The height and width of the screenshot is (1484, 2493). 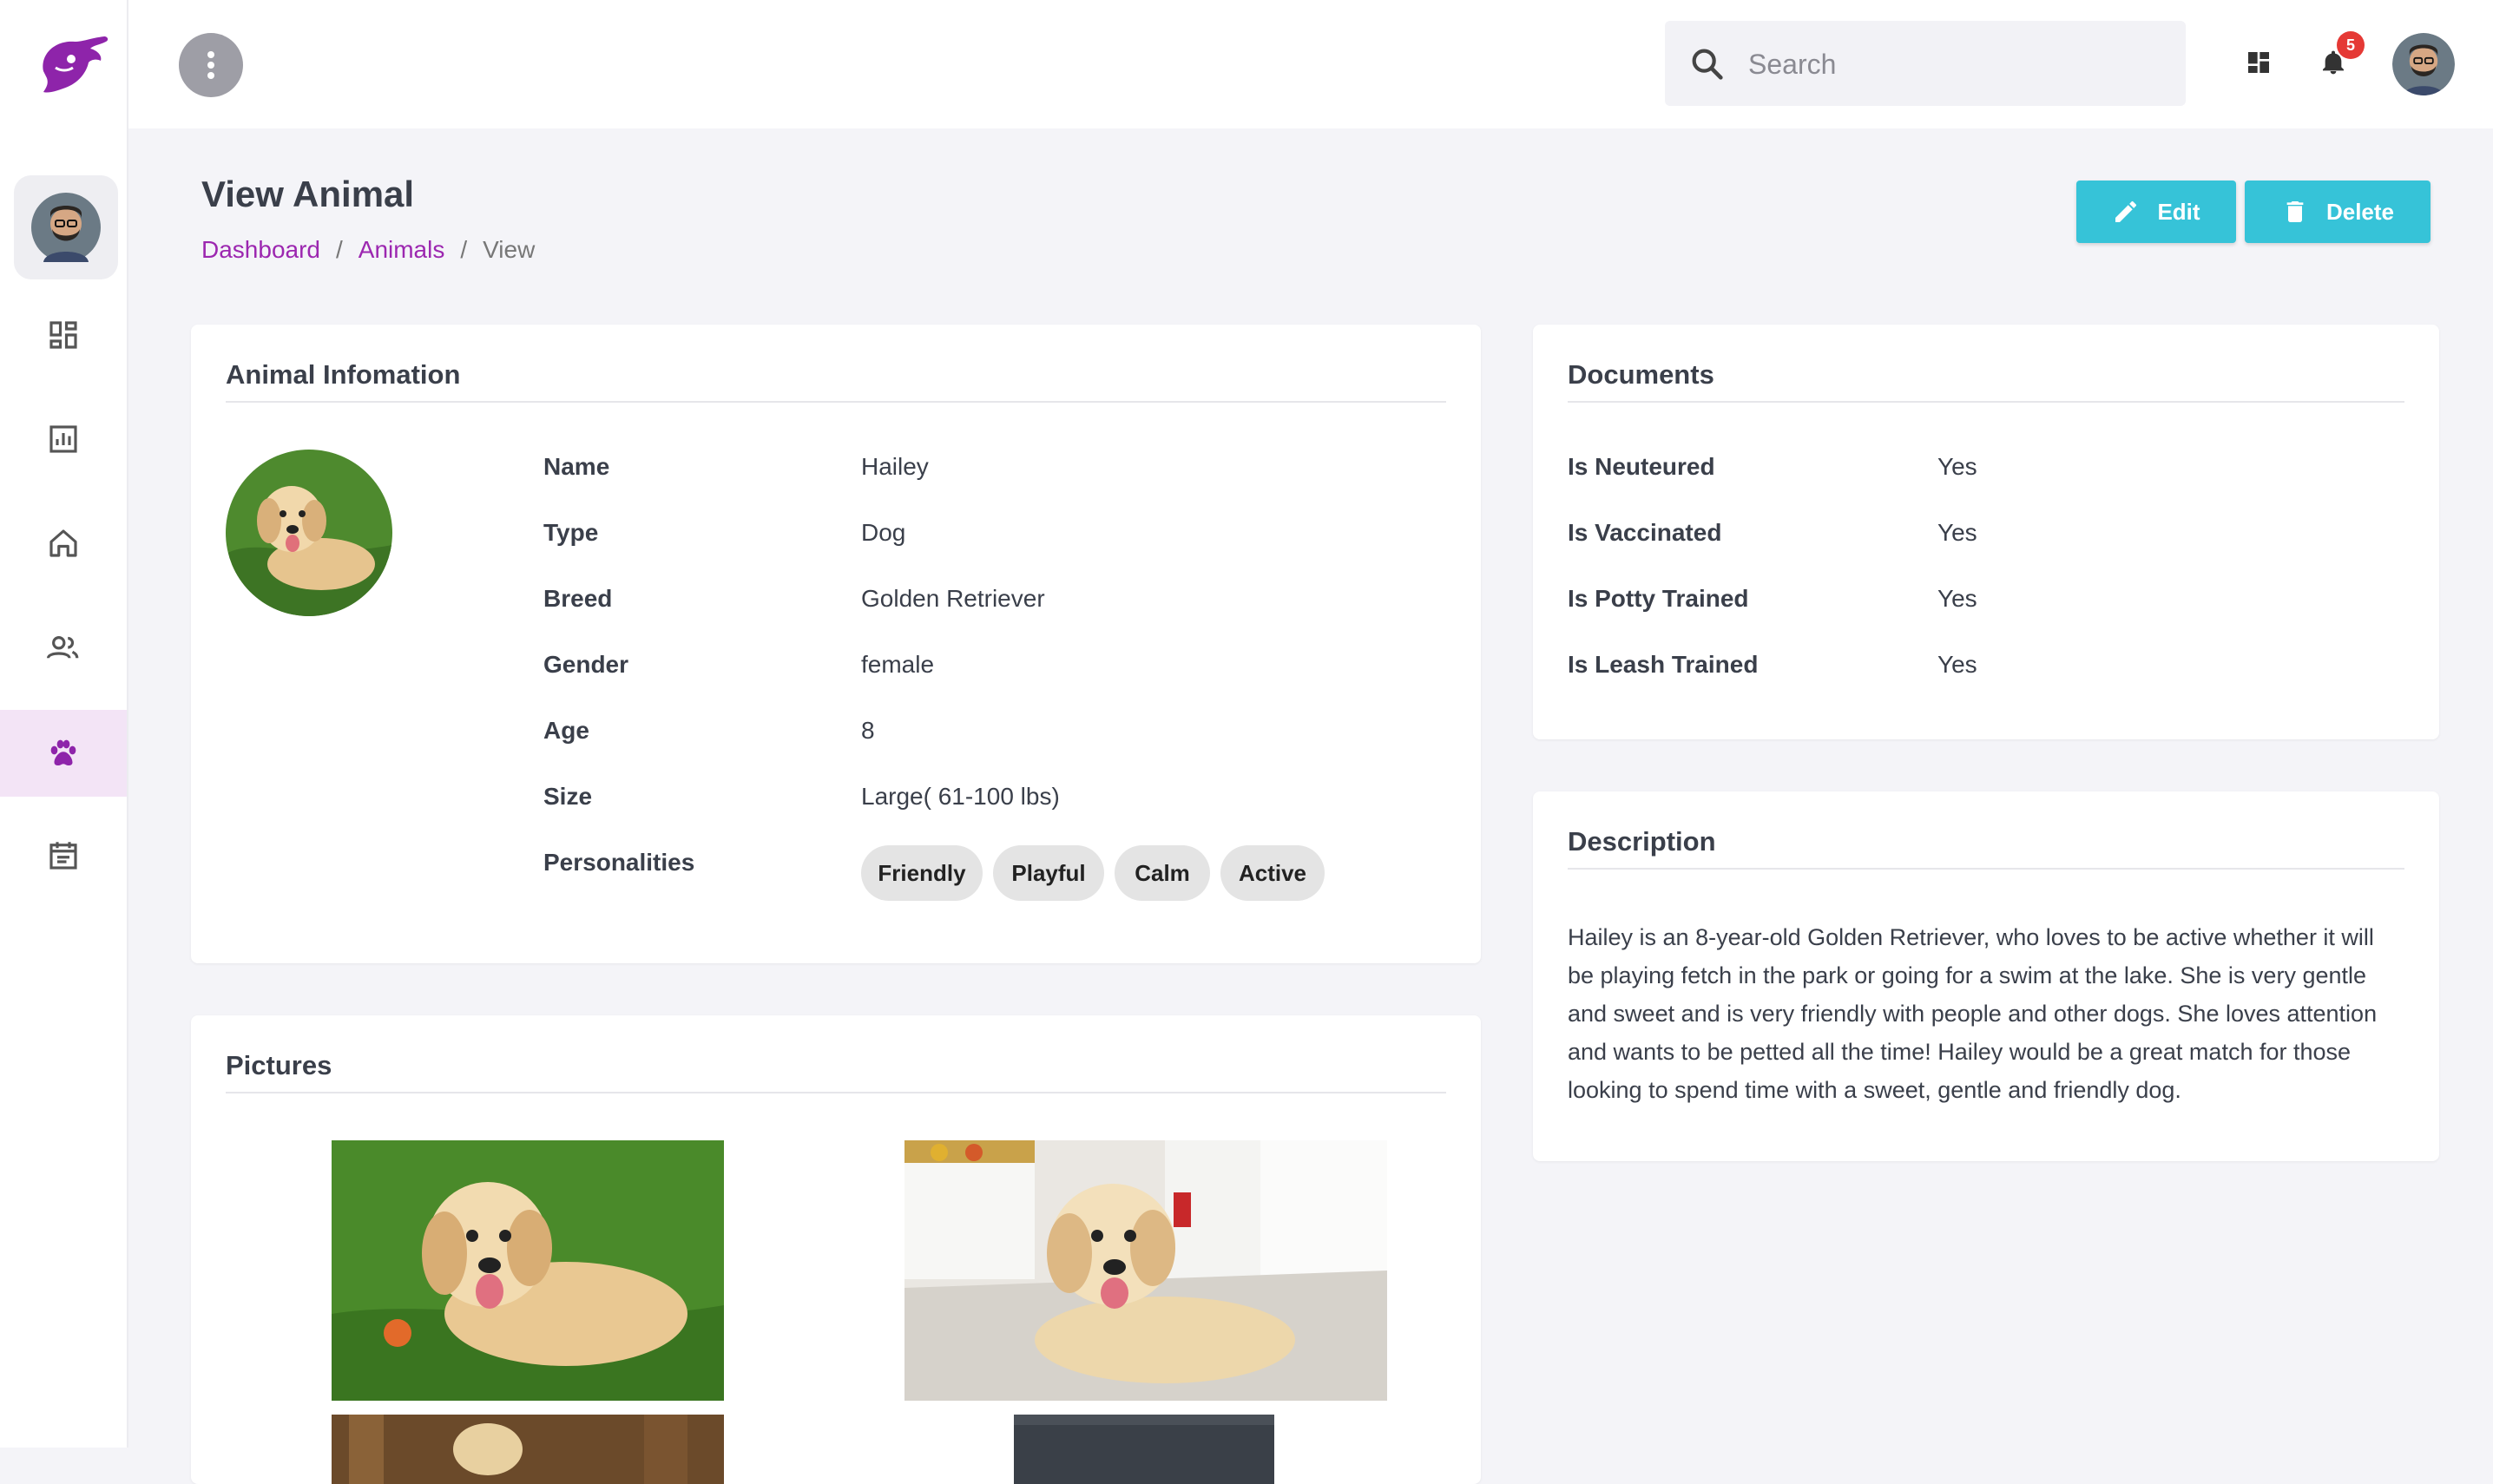 I want to click on pencil-icon, so click(x=2126, y=211).